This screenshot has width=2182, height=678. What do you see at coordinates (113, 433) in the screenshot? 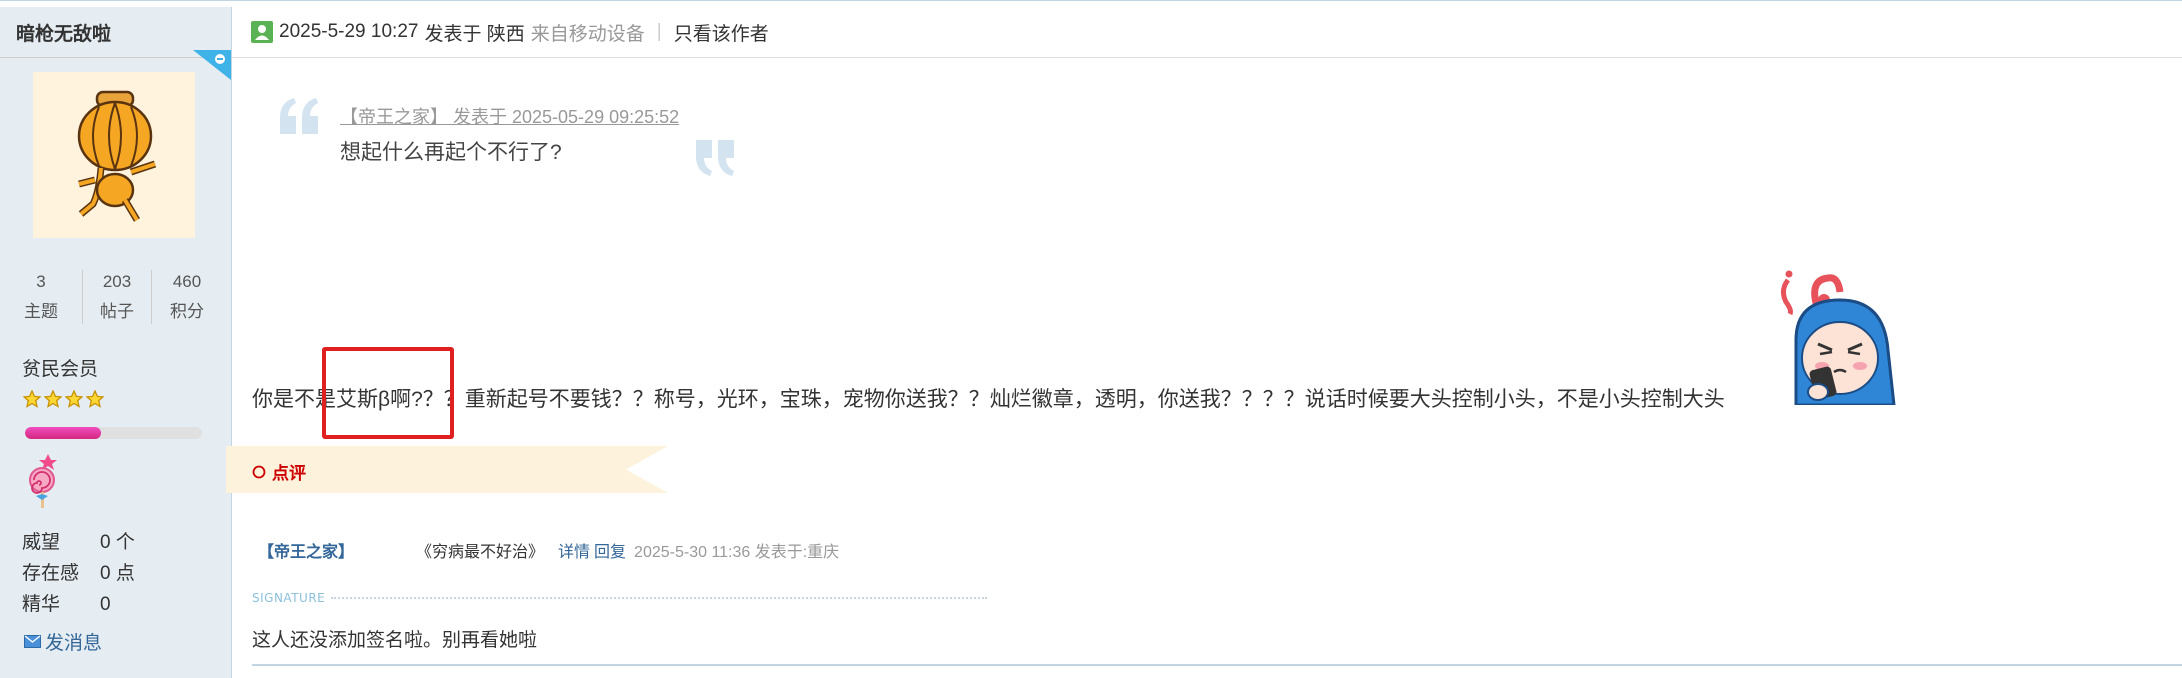
I see `credit-progress-bar` at bounding box center [113, 433].